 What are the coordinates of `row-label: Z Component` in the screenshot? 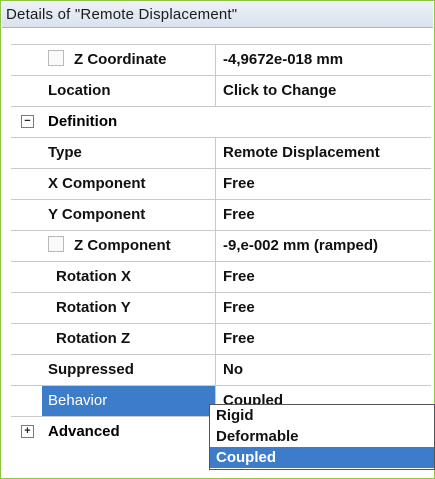 It's located at (129, 246).